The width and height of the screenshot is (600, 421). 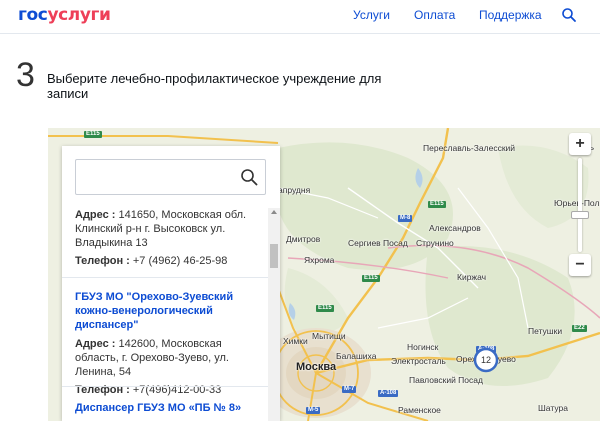 I want to click on step-number: 3, so click(x=25, y=75).